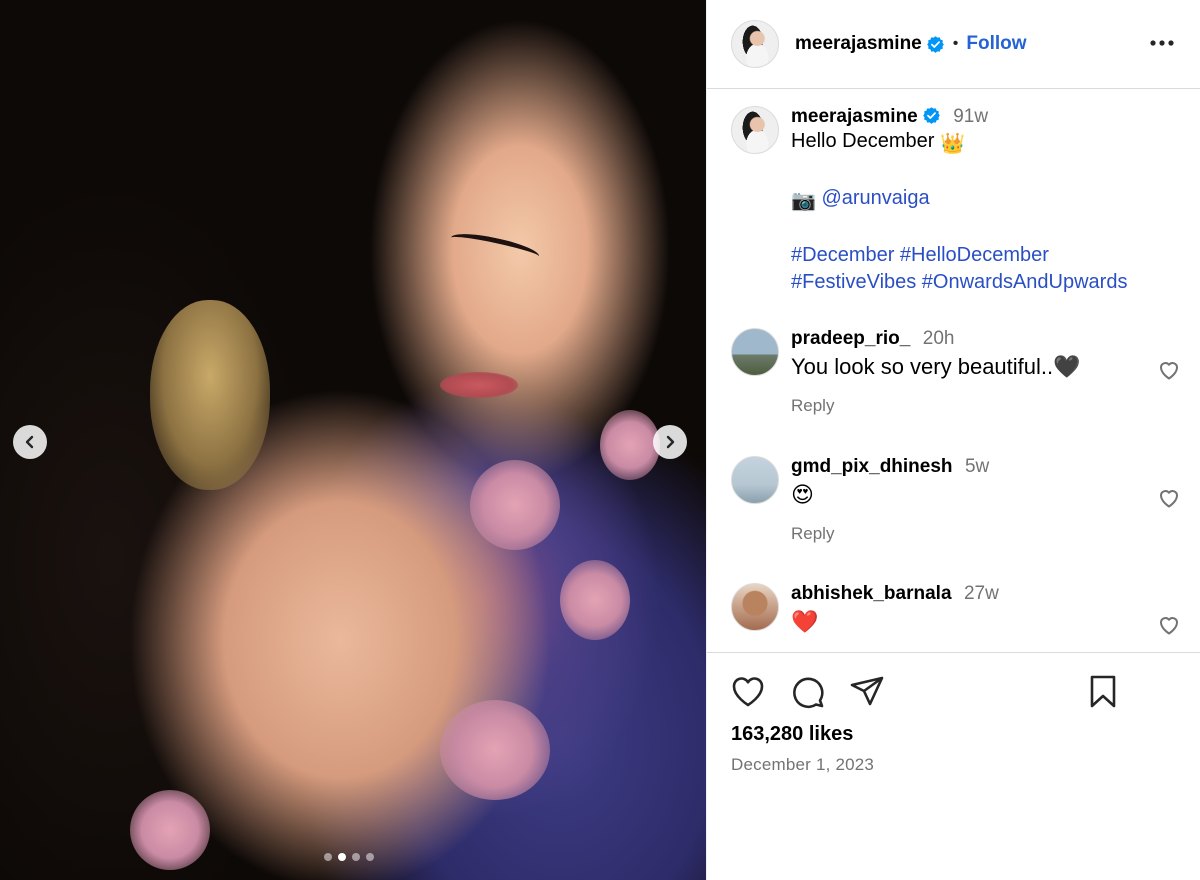 The height and width of the screenshot is (880, 1200). Describe the element at coordinates (802, 494) in the screenshot. I see `heart-eyes-emoji: 😍` at that location.